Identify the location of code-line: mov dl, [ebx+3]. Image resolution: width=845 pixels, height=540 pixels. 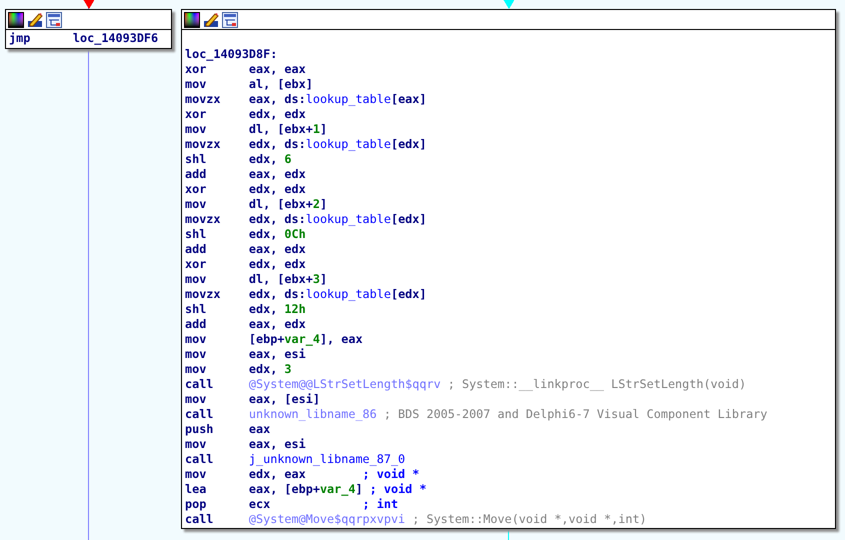
(256, 279).